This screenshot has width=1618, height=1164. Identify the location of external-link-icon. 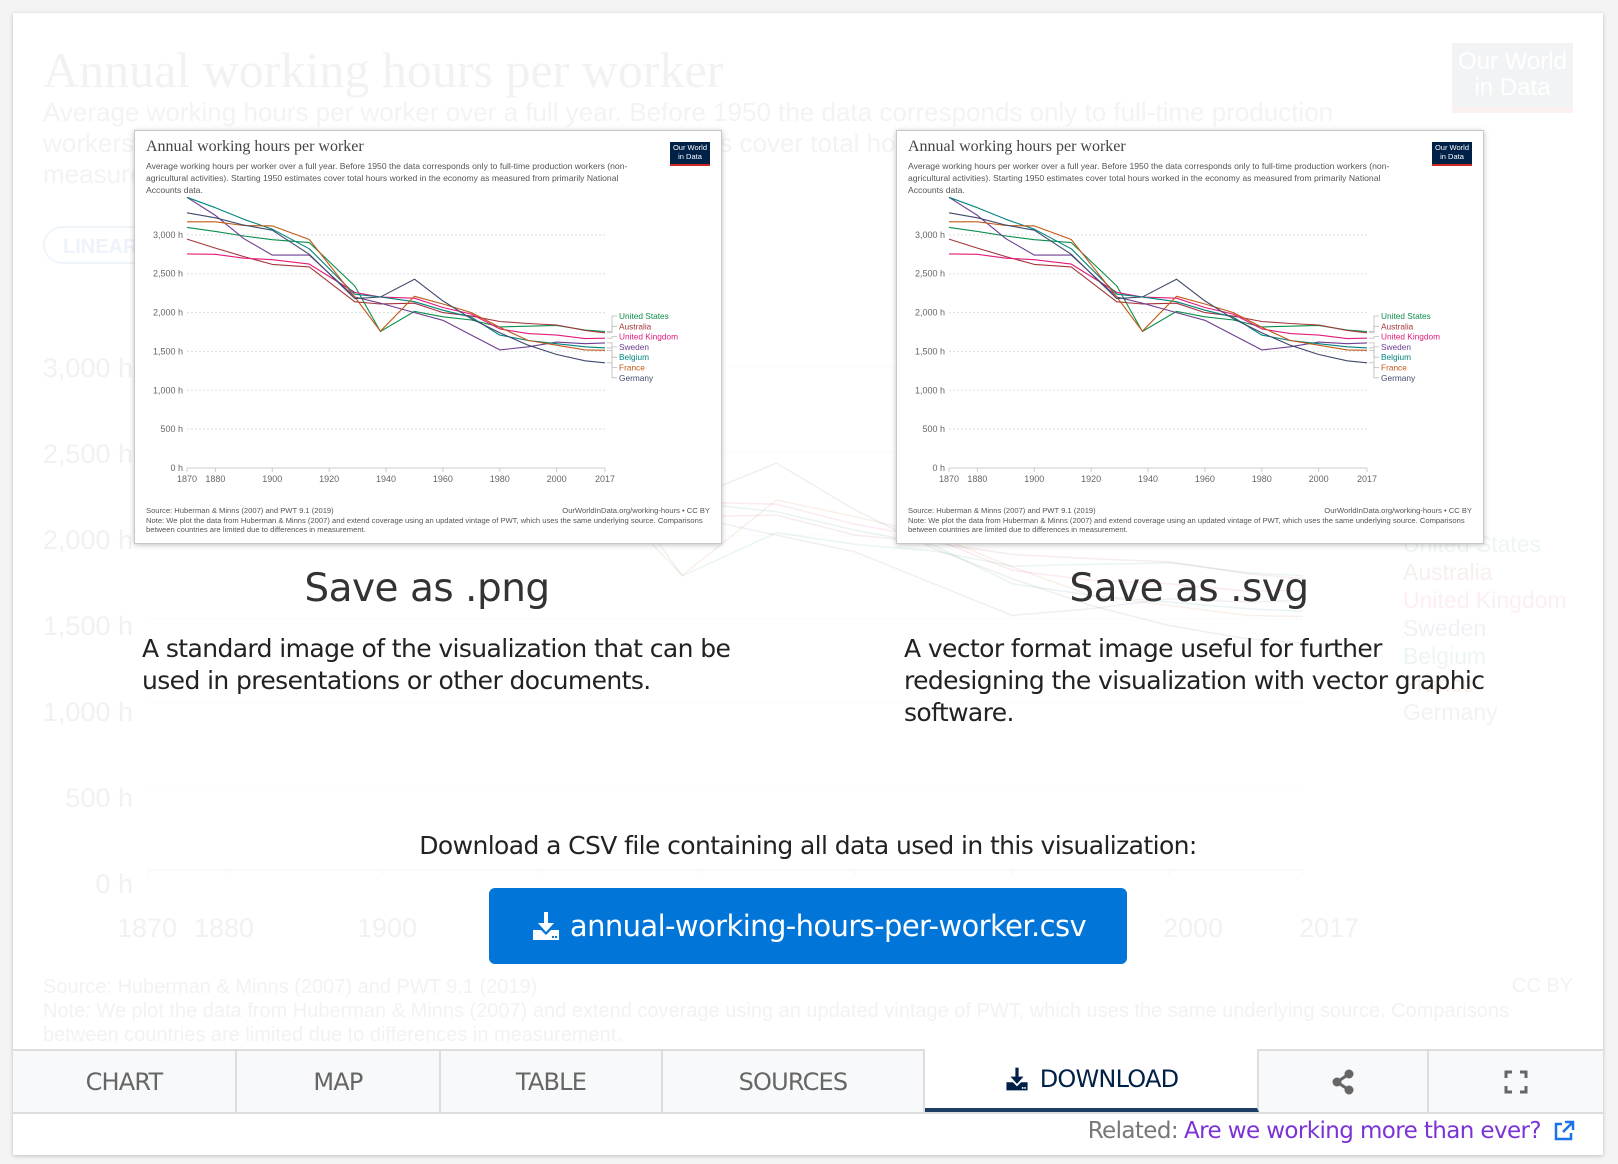
(1564, 1131).